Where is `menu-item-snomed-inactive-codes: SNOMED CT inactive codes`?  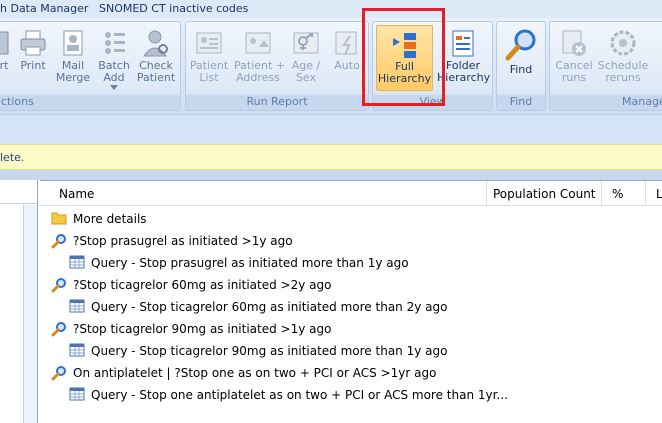 menu-item-snomed-inactive-codes: SNOMED CT inactive codes is located at coordinates (173, 8).